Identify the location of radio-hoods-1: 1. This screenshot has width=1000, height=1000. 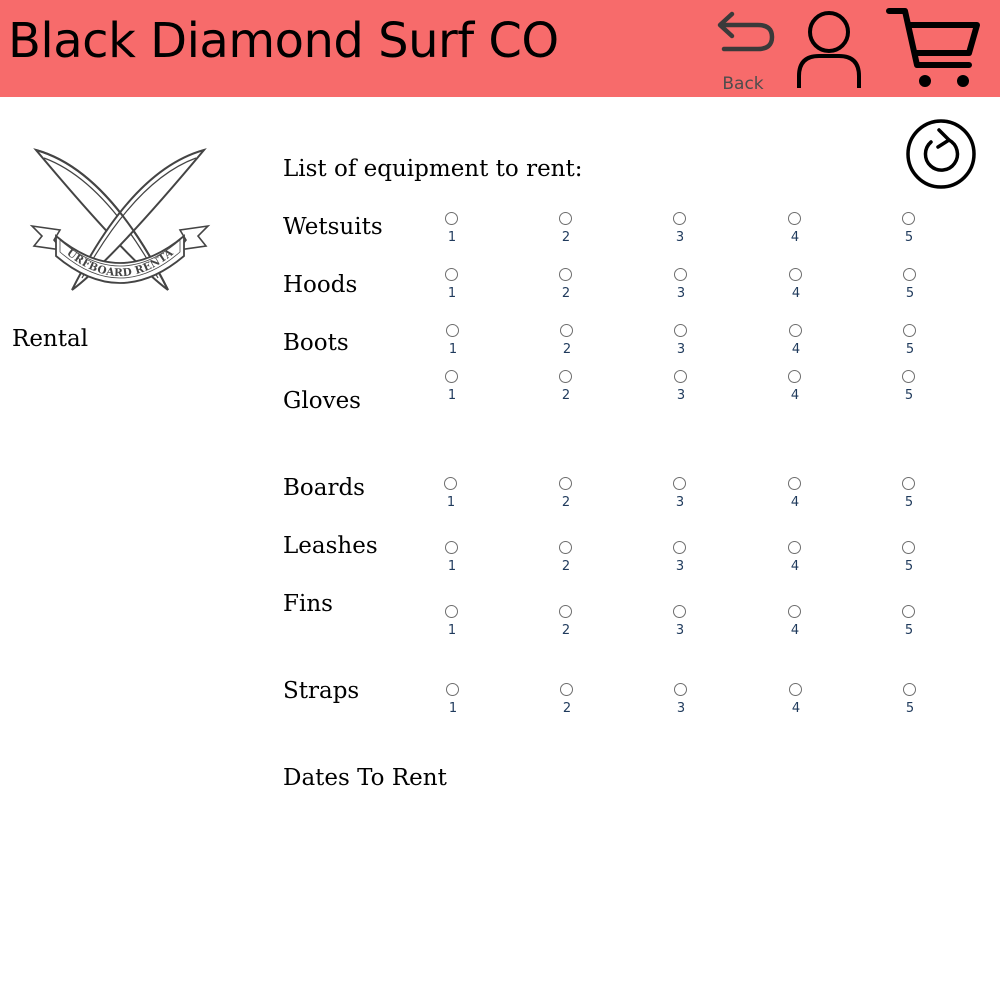
(452, 288).